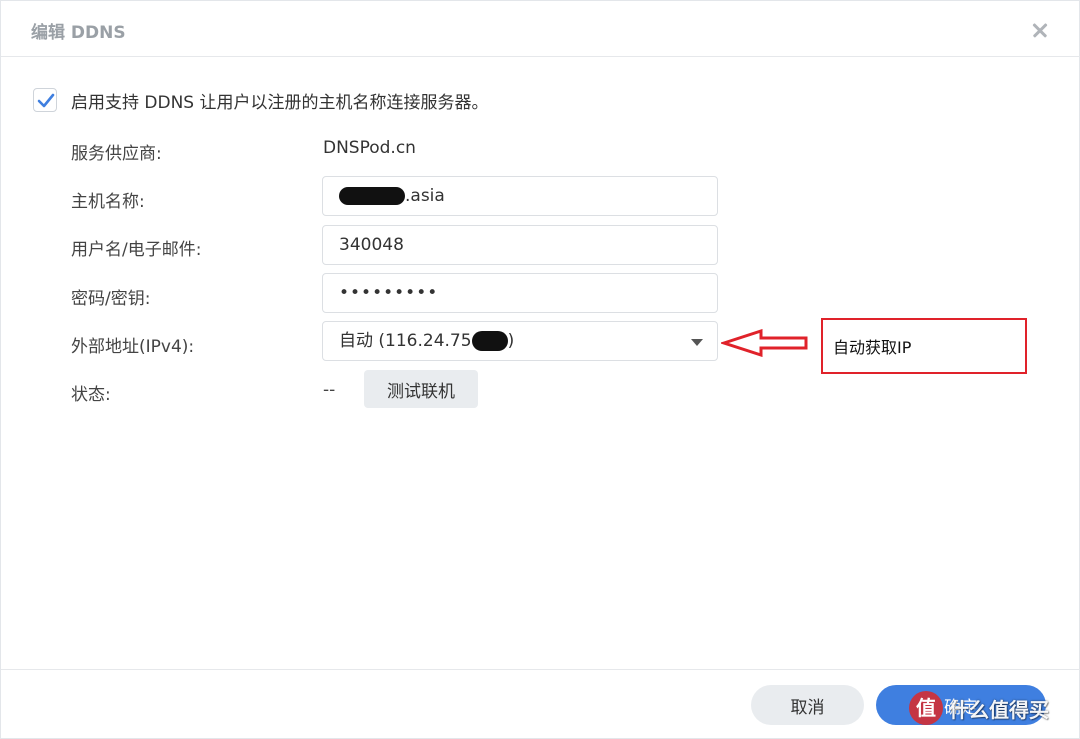 This screenshot has width=1080, height=739. What do you see at coordinates (91, 395) in the screenshot?
I see `status-label: 状态:` at bounding box center [91, 395].